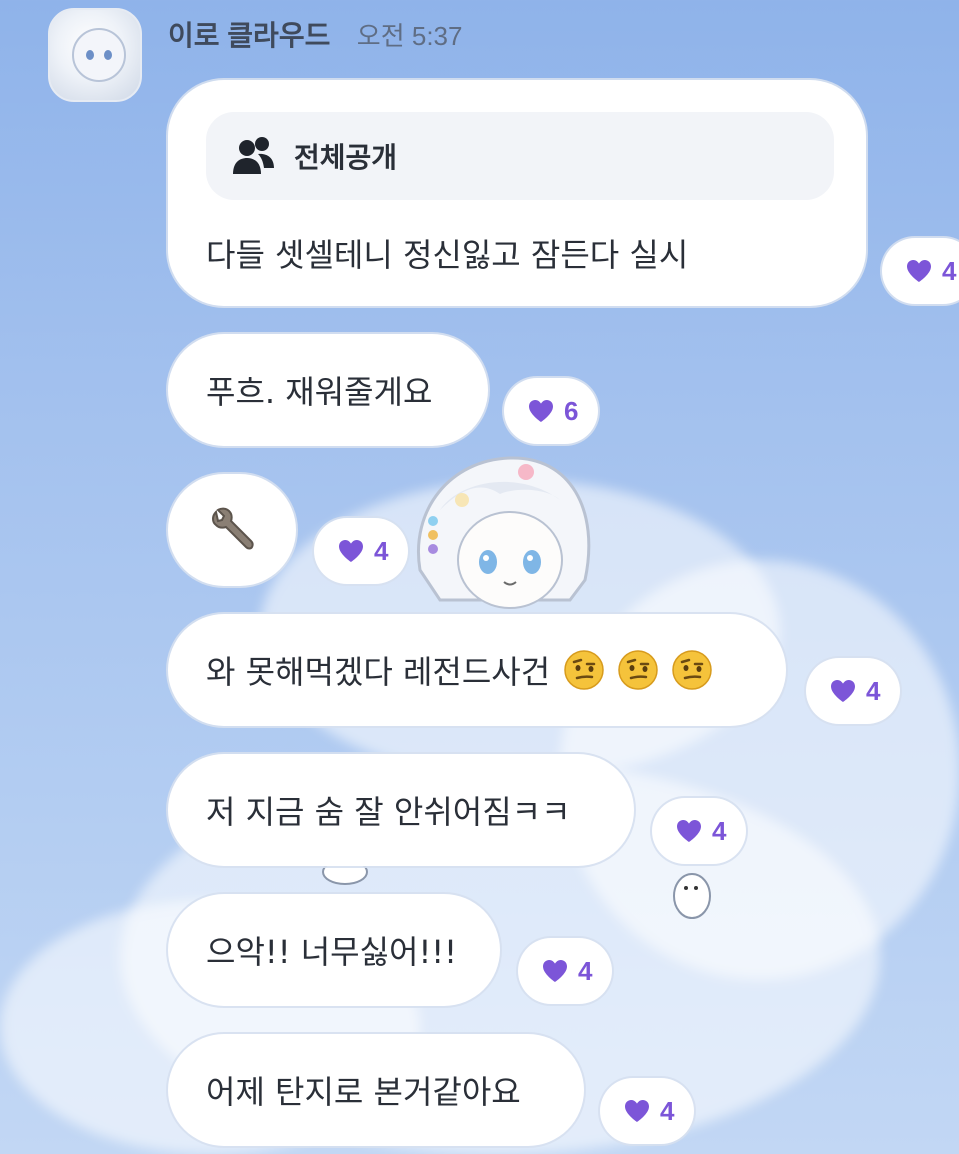  What do you see at coordinates (319, 392) in the screenshot?
I see `message-text: 푸흐. 재워줄게요` at bounding box center [319, 392].